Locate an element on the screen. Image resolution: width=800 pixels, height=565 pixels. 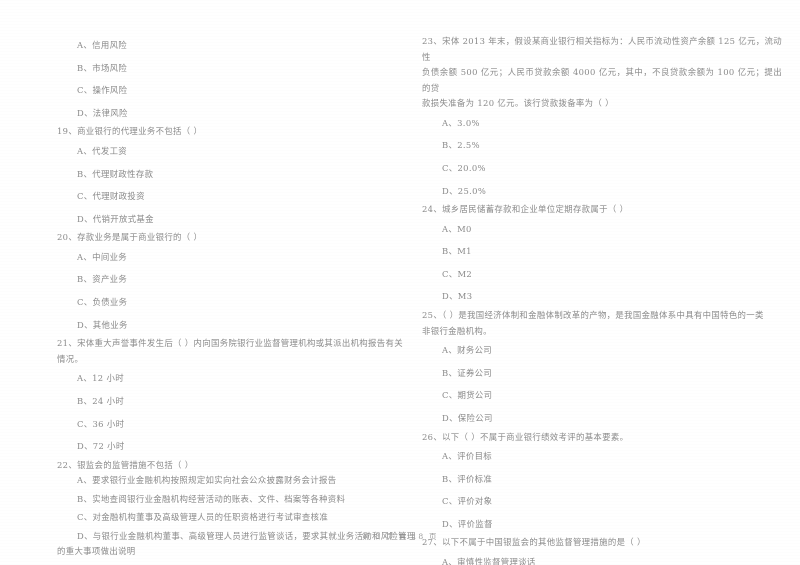
question-stem-24: 24、城乡居民储蓄存款和企业单位定期存款属于（ ） is located at coordinates (525, 209).